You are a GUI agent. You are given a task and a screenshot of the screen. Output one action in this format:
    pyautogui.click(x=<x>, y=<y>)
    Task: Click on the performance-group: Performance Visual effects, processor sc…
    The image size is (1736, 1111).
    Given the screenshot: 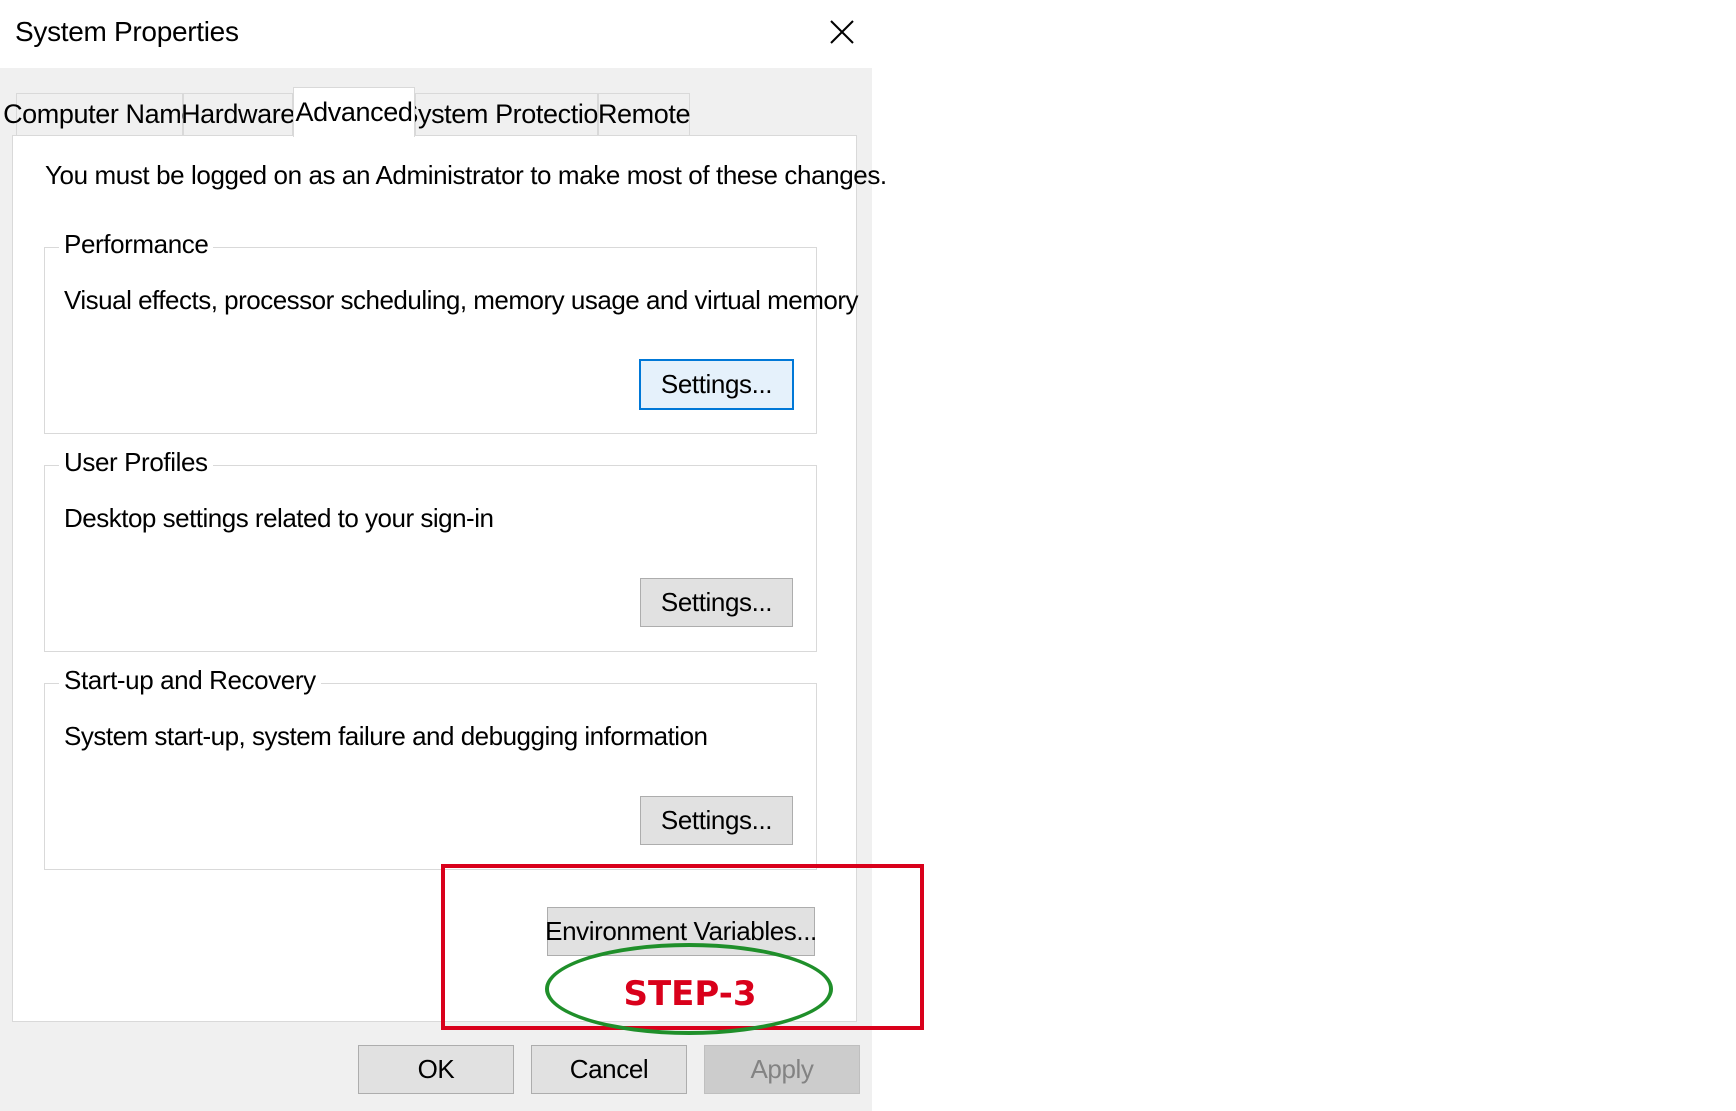 What is the action you would take?
    pyautogui.click(x=451, y=331)
    